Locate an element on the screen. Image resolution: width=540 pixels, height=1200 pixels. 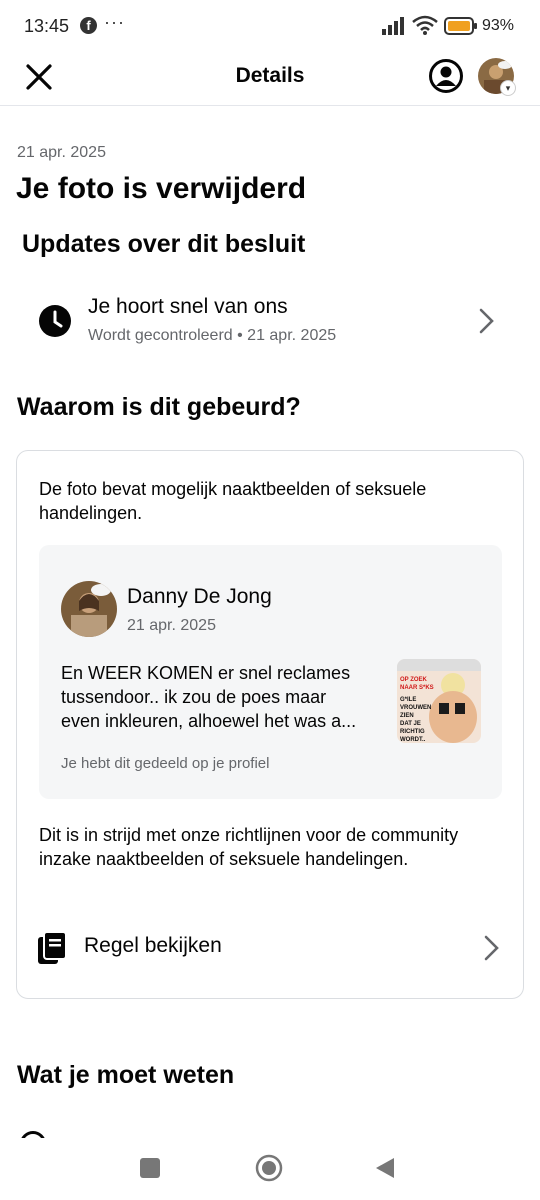
more-notifications-icon: ··· is located at coordinates (114, 22).